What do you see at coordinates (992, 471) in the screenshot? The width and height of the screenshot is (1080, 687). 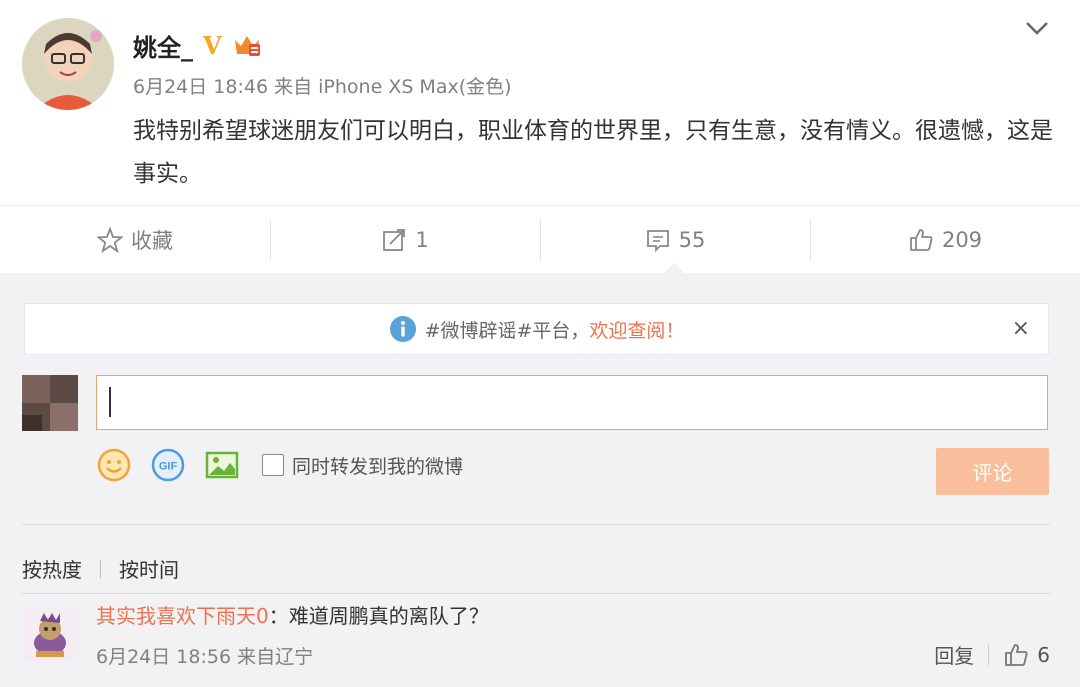 I see `submit-comment-button: 评论` at bounding box center [992, 471].